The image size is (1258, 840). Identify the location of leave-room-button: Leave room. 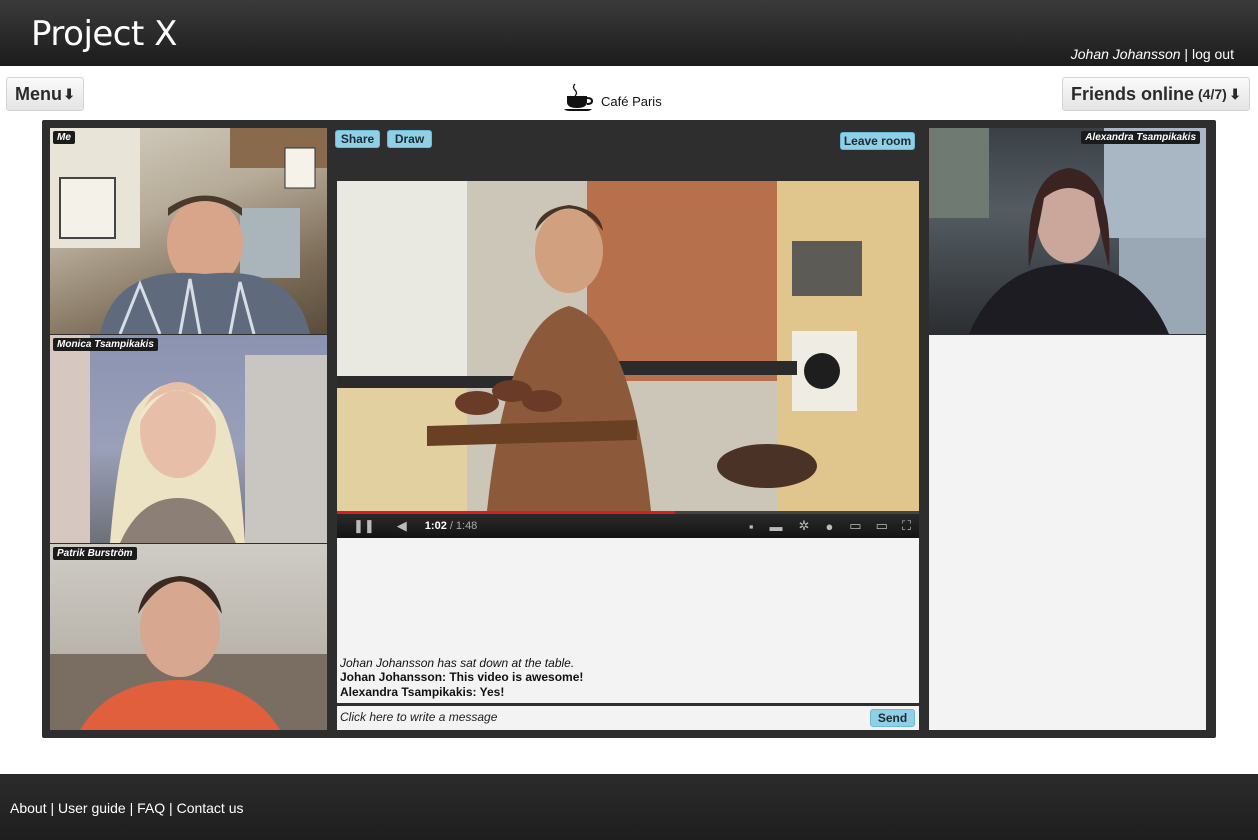
(877, 141).